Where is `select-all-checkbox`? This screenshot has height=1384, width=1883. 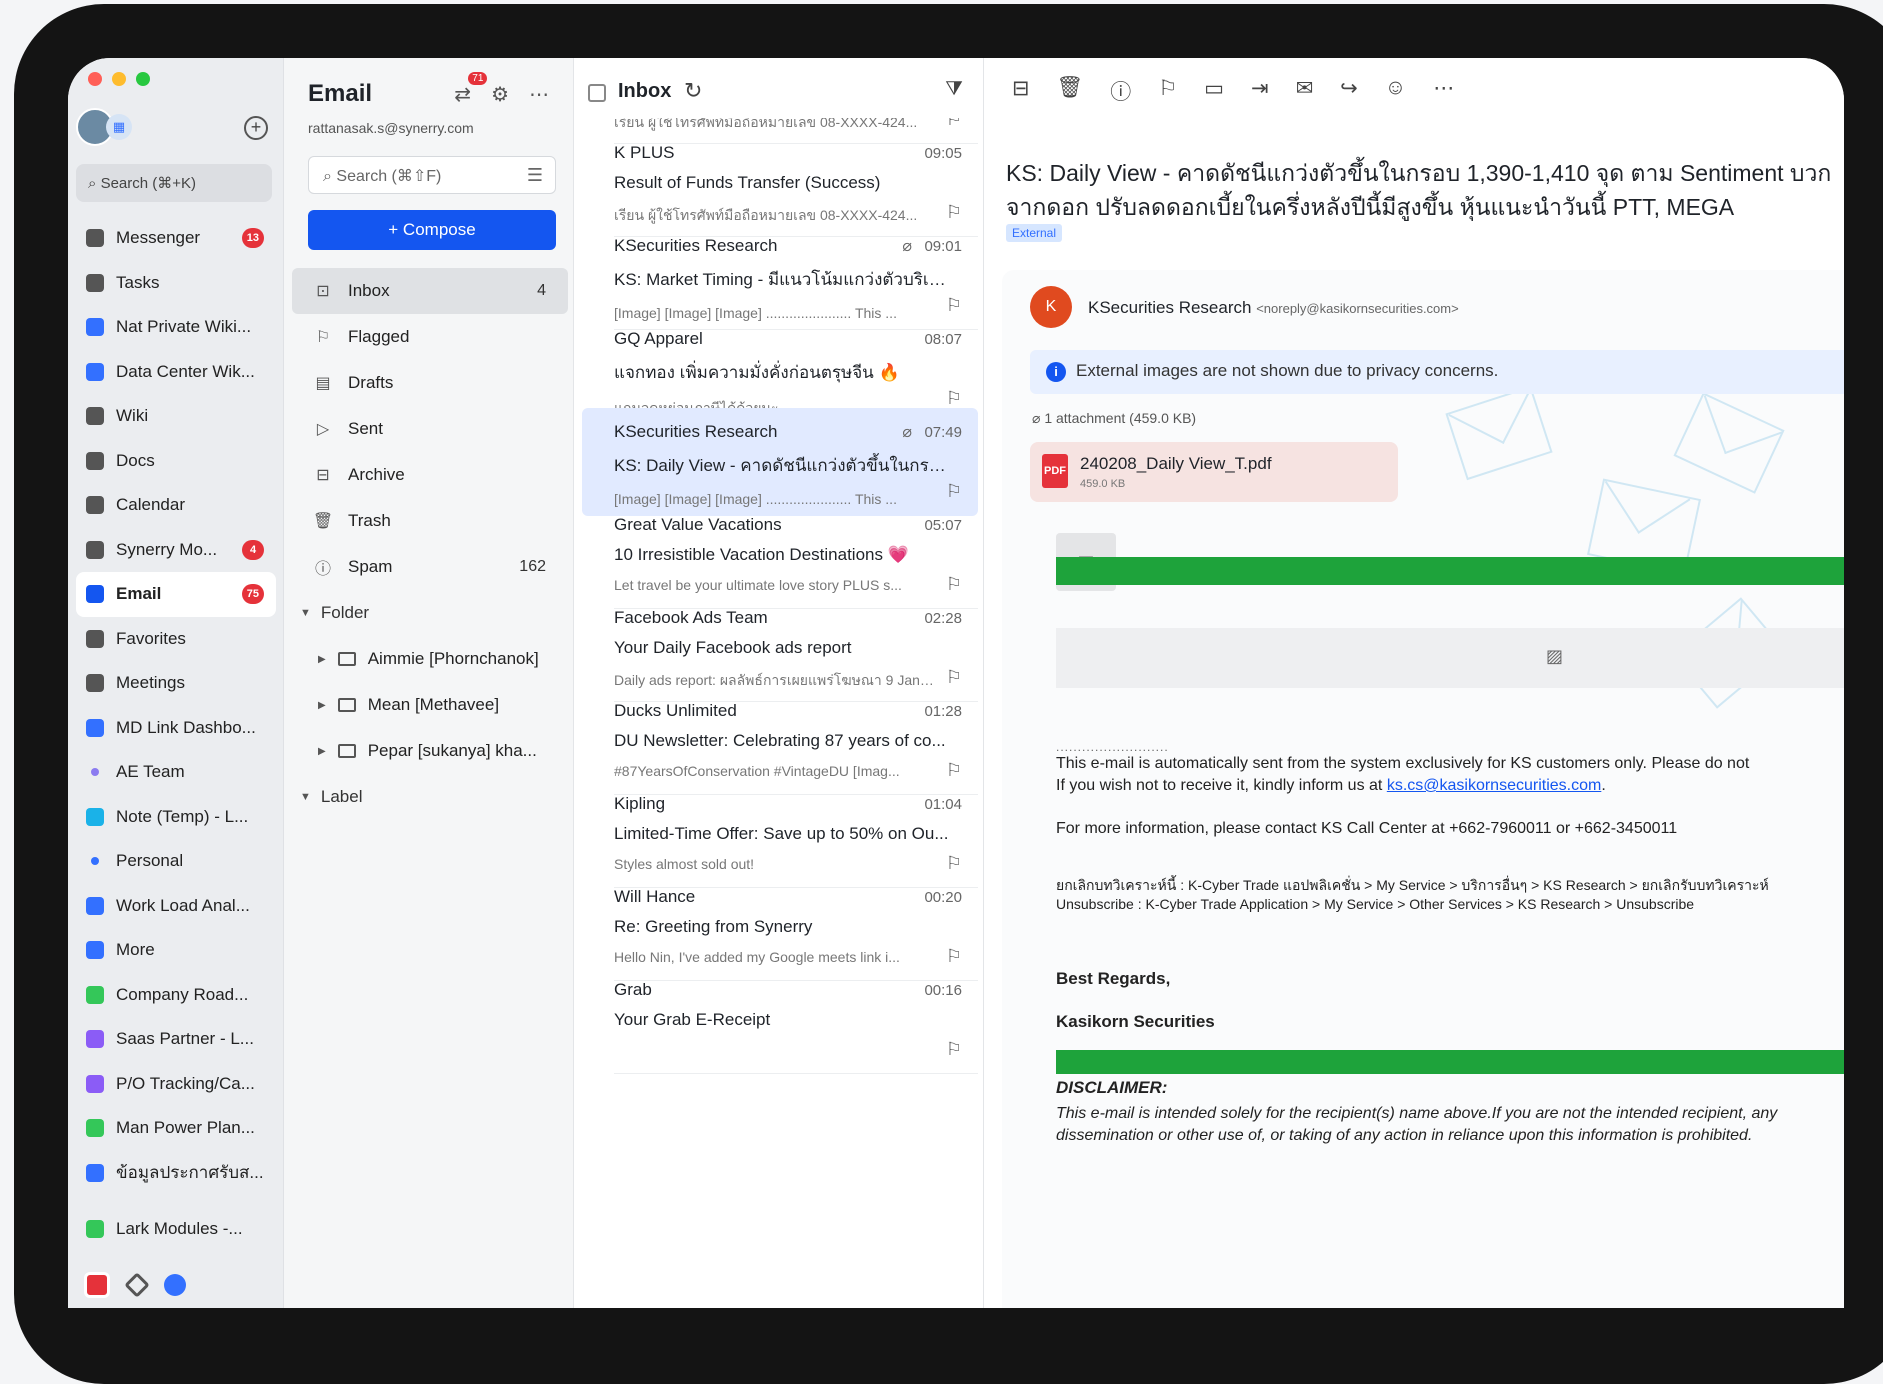
select-all-checkbox is located at coordinates (597, 93).